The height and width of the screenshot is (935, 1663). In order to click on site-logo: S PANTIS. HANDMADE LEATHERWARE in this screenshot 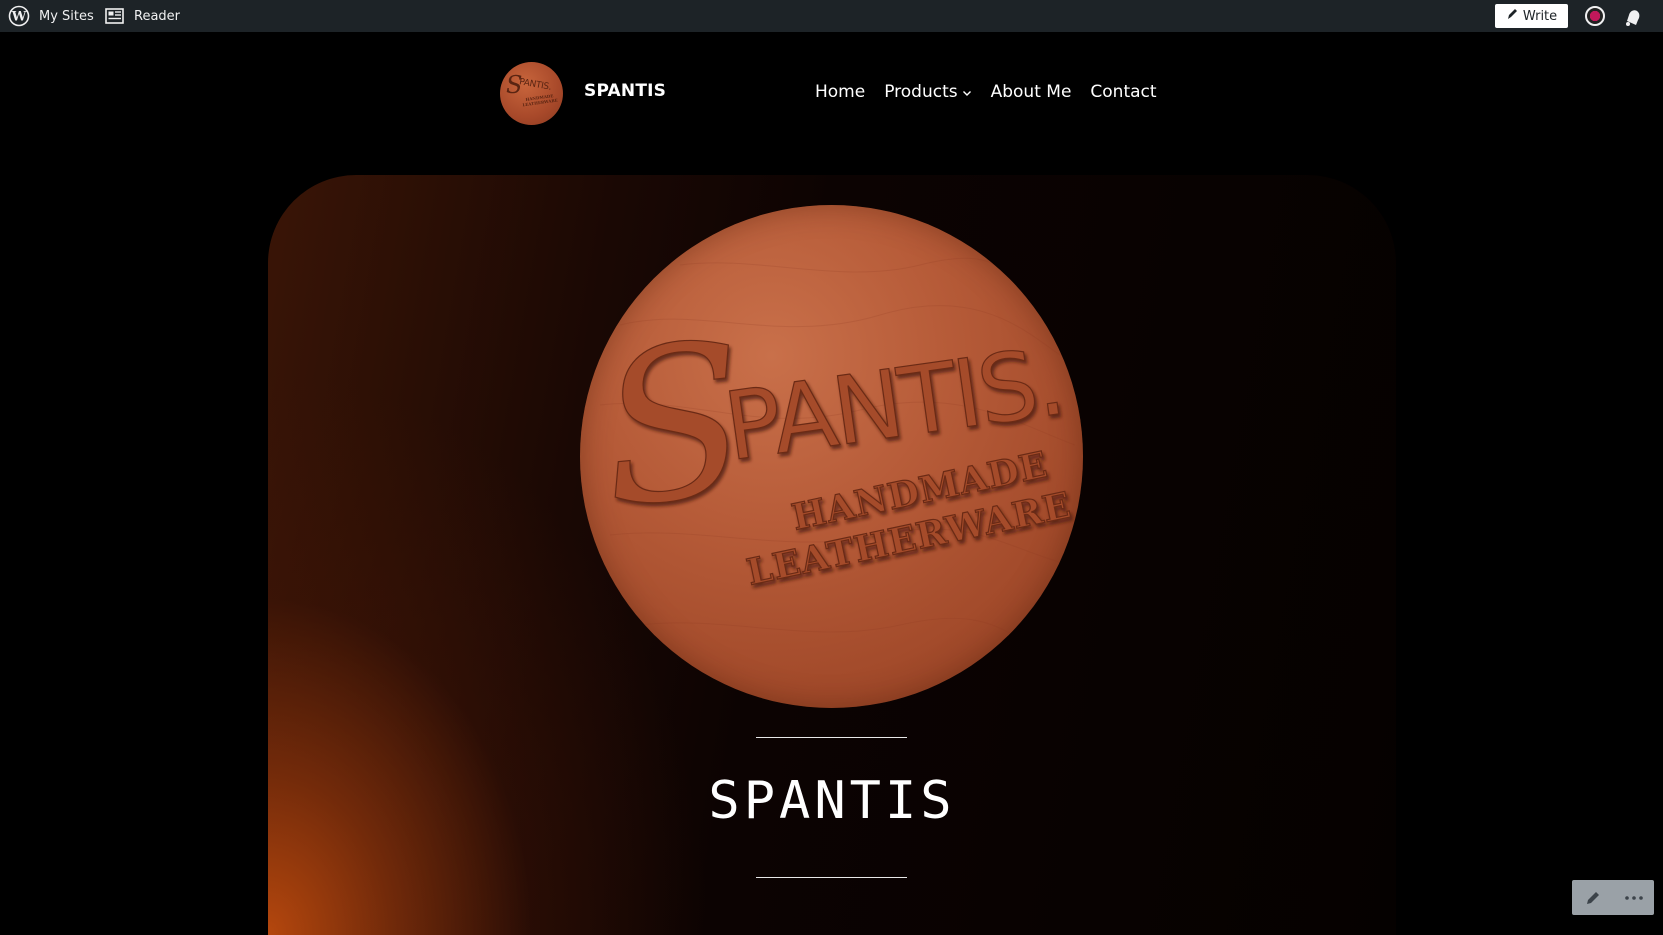, I will do `click(531, 93)`.